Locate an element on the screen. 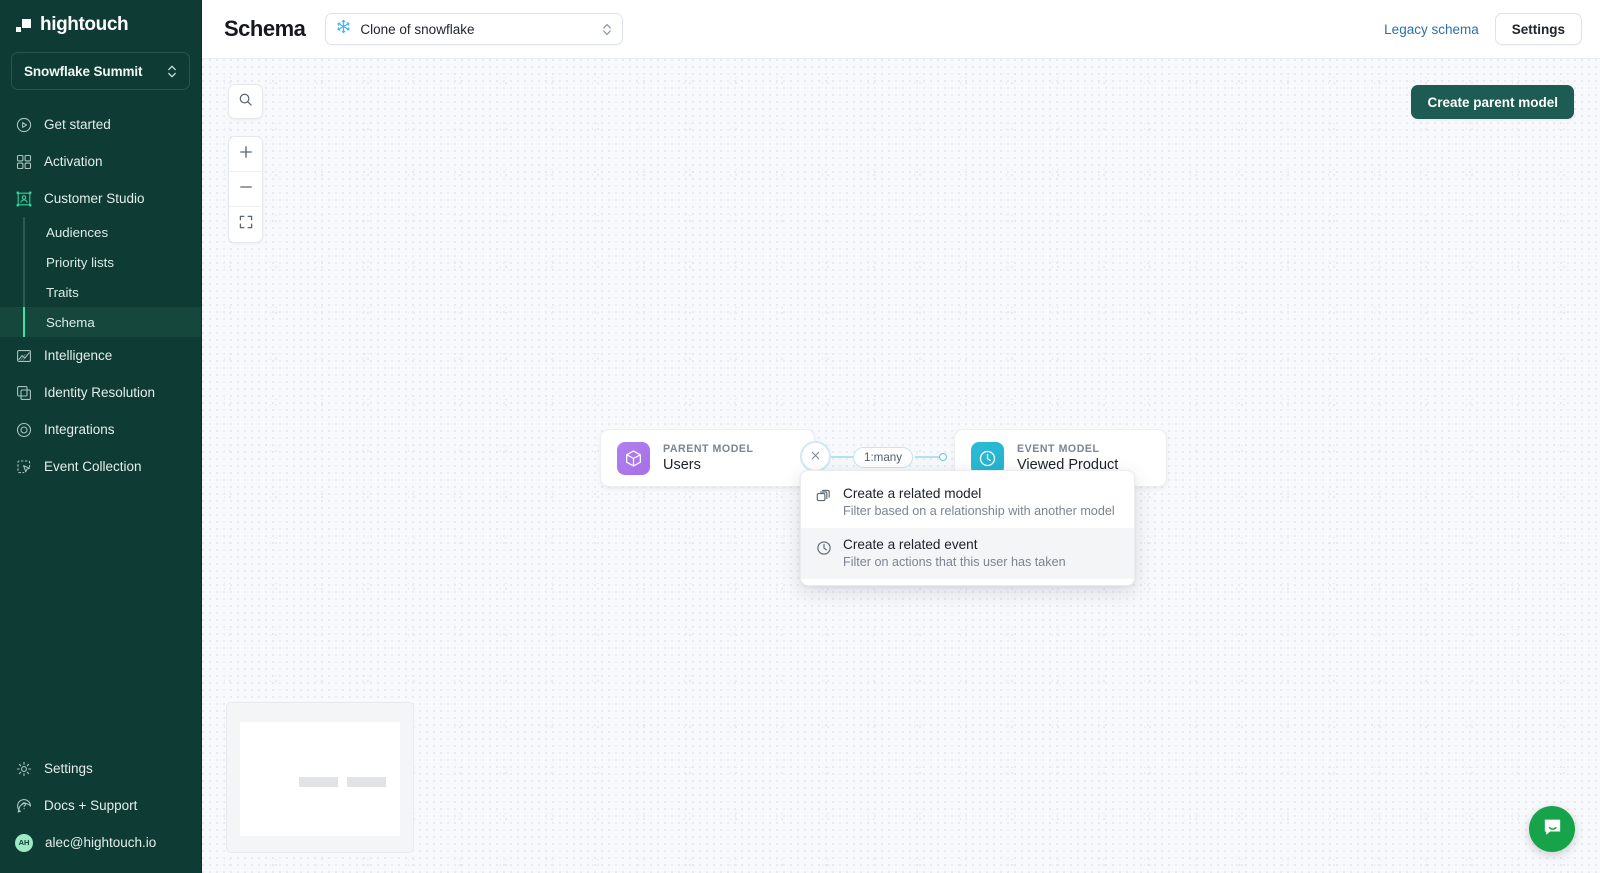 The width and height of the screenshot is (1600, 873). node-parent-model: PARENT MODEL Users is located at coordinates (707, 458).